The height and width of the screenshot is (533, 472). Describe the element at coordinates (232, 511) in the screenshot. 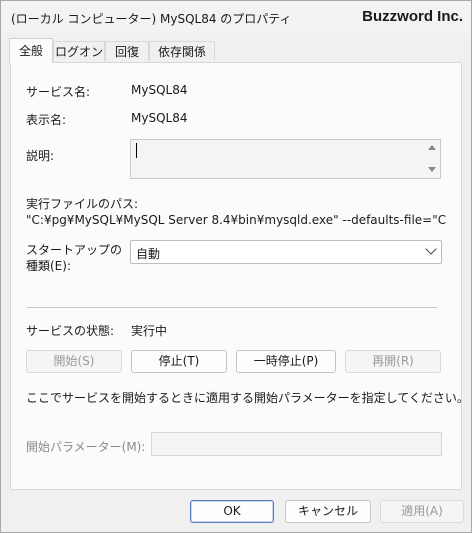

I see `ok-button: OK` at that location.